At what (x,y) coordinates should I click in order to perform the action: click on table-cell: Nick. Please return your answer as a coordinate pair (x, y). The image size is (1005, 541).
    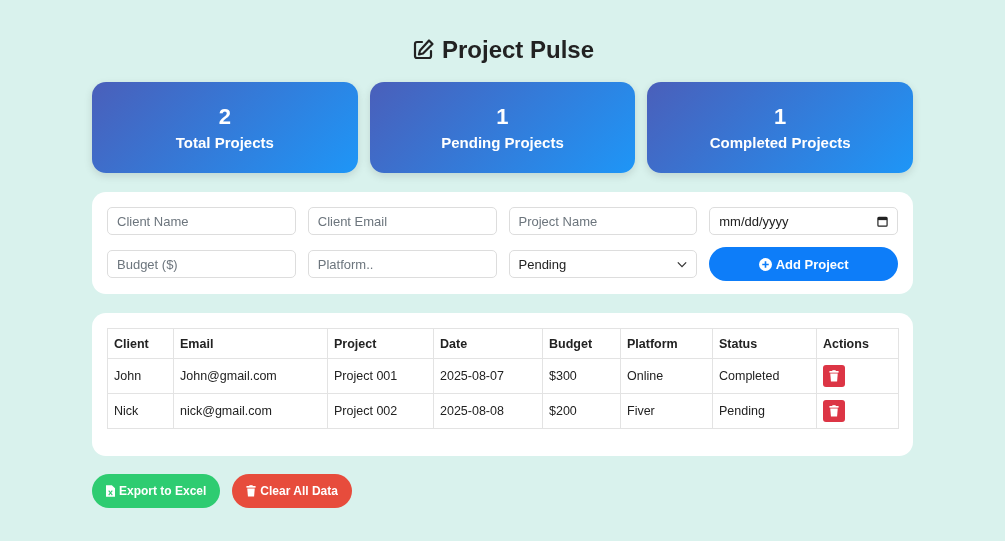
    Looking at the image, I should click on (140, 411).